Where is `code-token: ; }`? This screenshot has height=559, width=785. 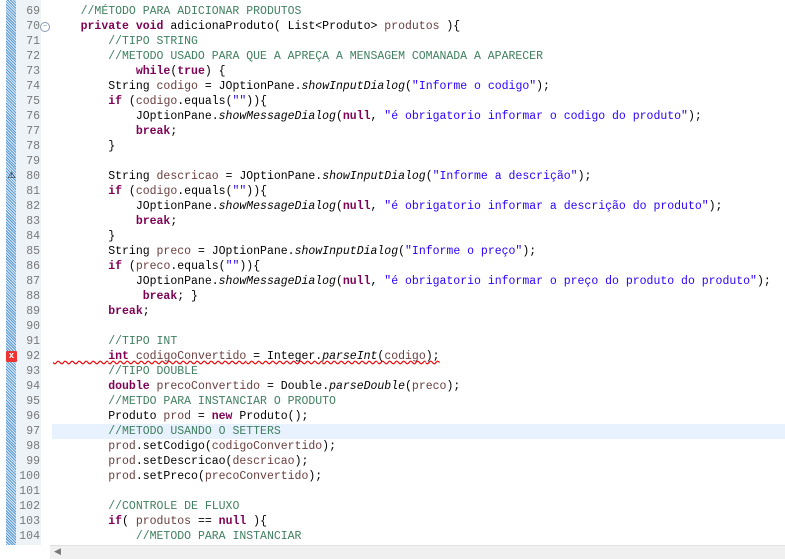
code-token: ; } is located at coordinates (187, 296).